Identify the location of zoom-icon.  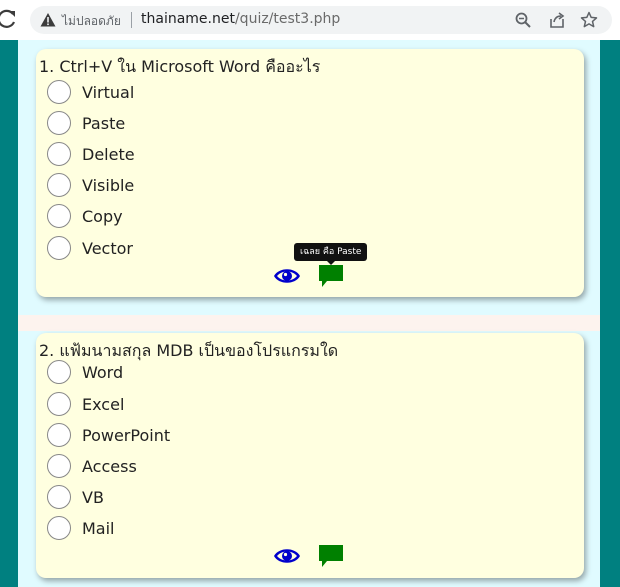
(523, 20).